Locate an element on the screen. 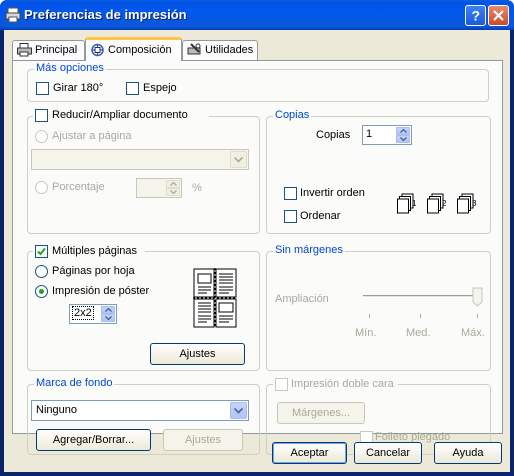 The height and width of the screenshot is (476, 514). ordenar-checkbox is located at coordinates (290, 216).